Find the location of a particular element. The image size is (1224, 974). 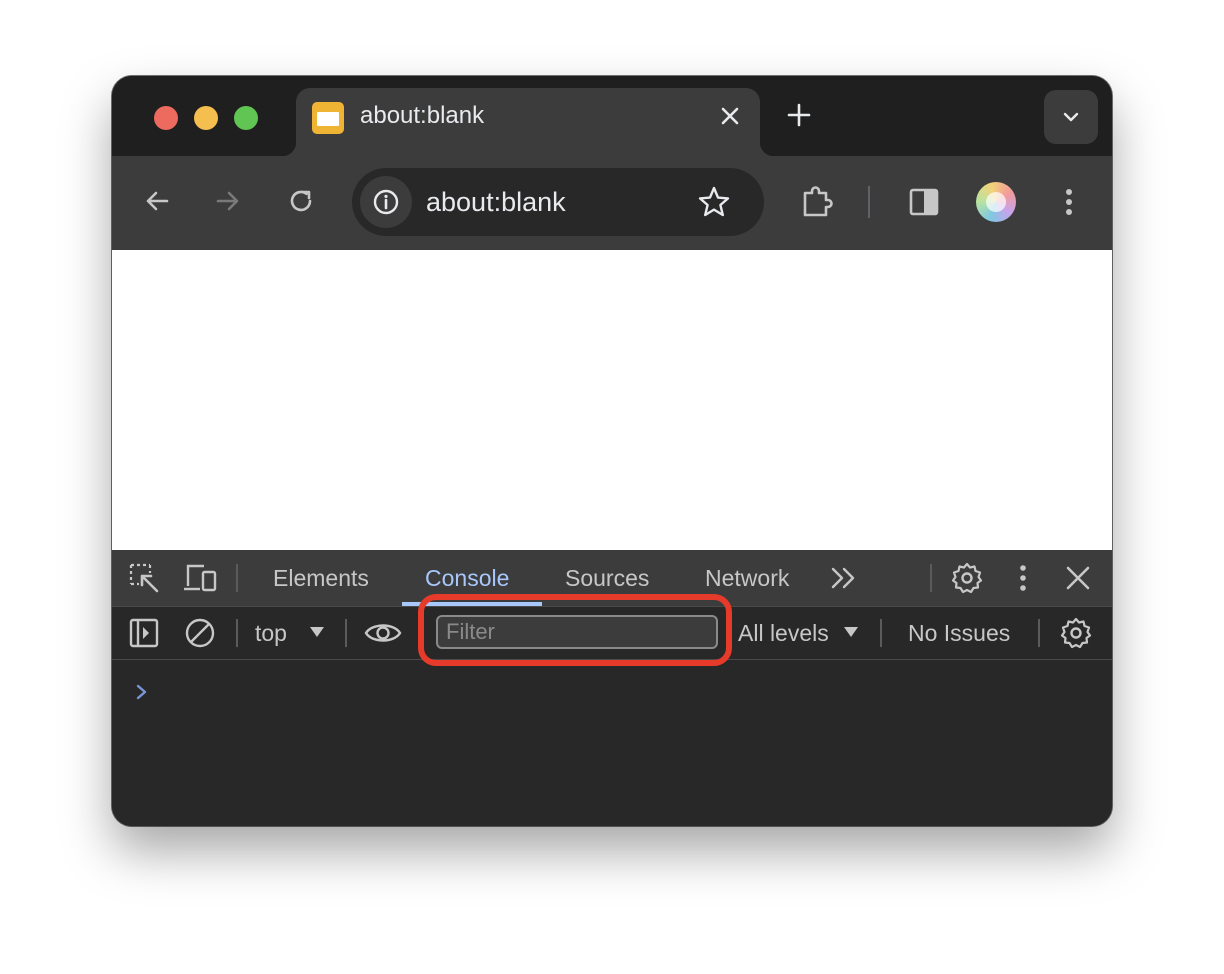

toolbar-separator is located at coordinates (869, 202).